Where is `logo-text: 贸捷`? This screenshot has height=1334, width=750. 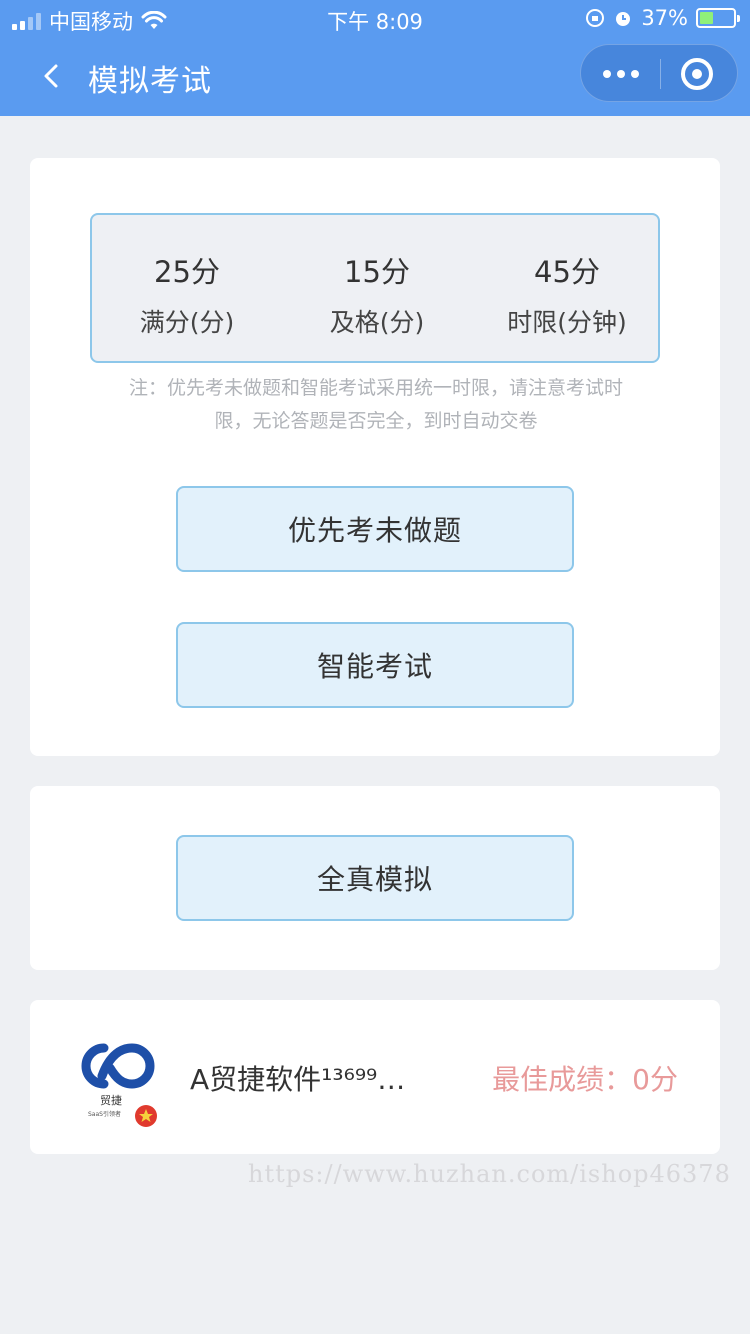
logo-text: 贸捷 is located at coordinates (111, 1100).